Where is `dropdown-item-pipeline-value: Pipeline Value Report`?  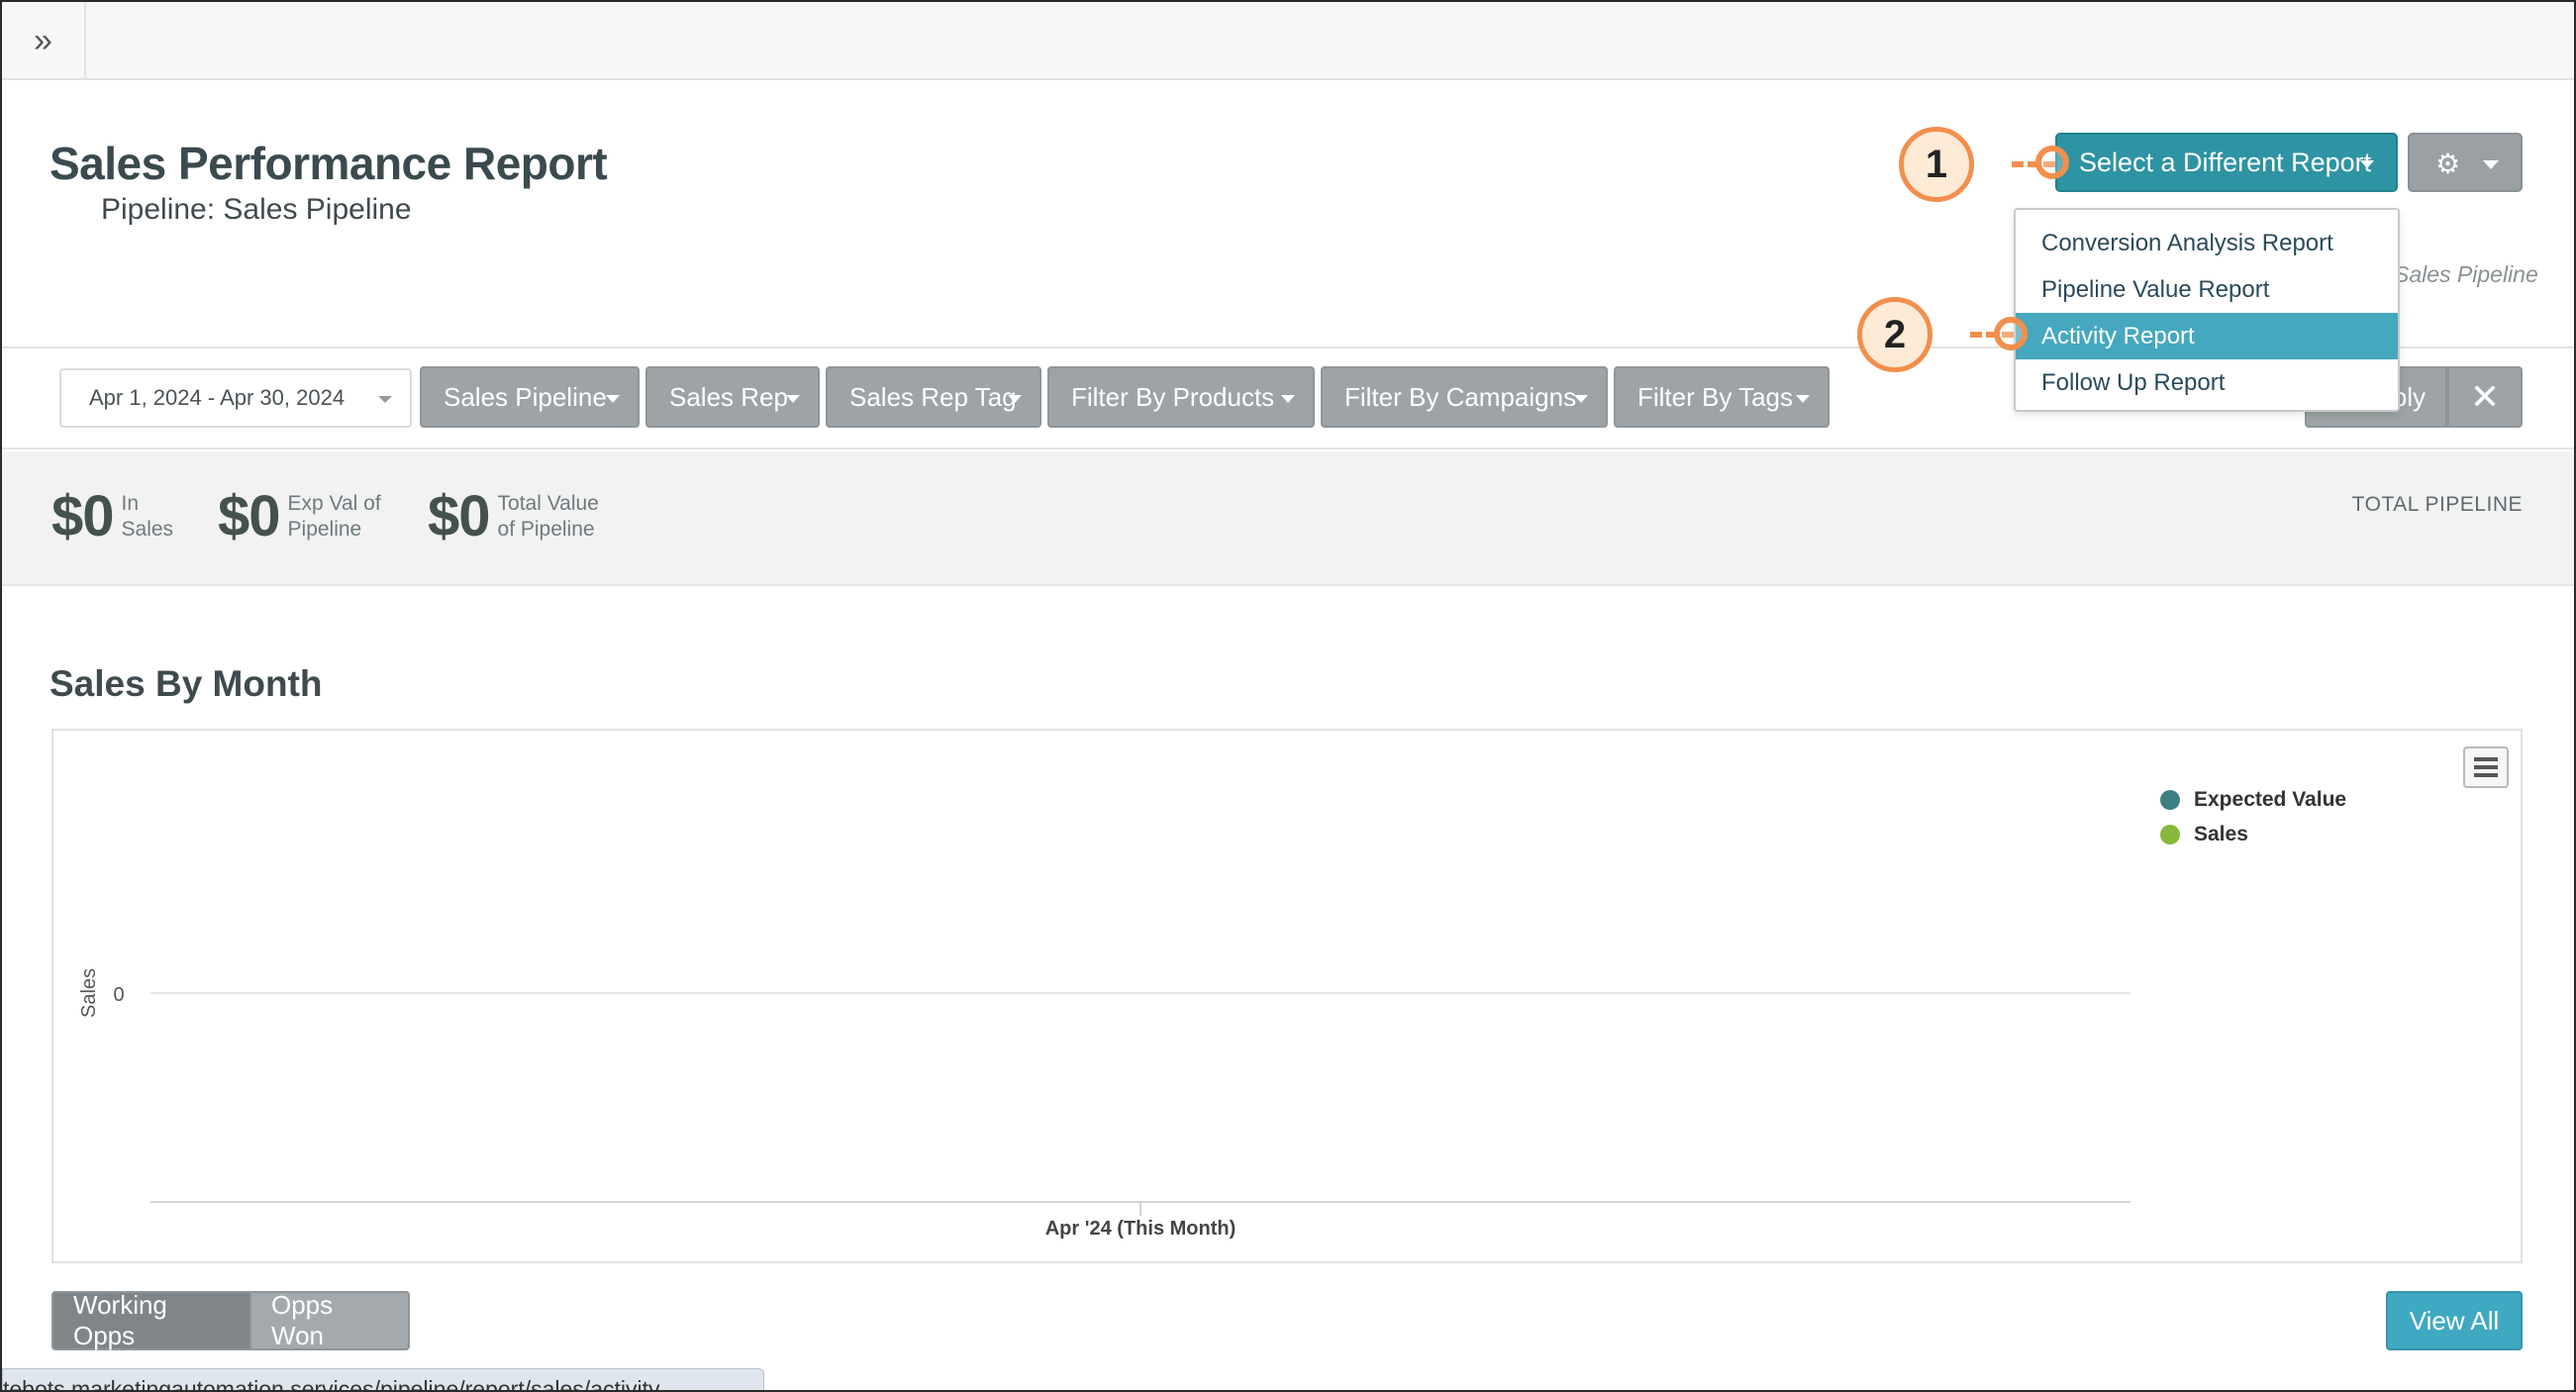 dropdown-item-pipeline-value: Pipeline Value Report is located at coordinates (2207, 289).